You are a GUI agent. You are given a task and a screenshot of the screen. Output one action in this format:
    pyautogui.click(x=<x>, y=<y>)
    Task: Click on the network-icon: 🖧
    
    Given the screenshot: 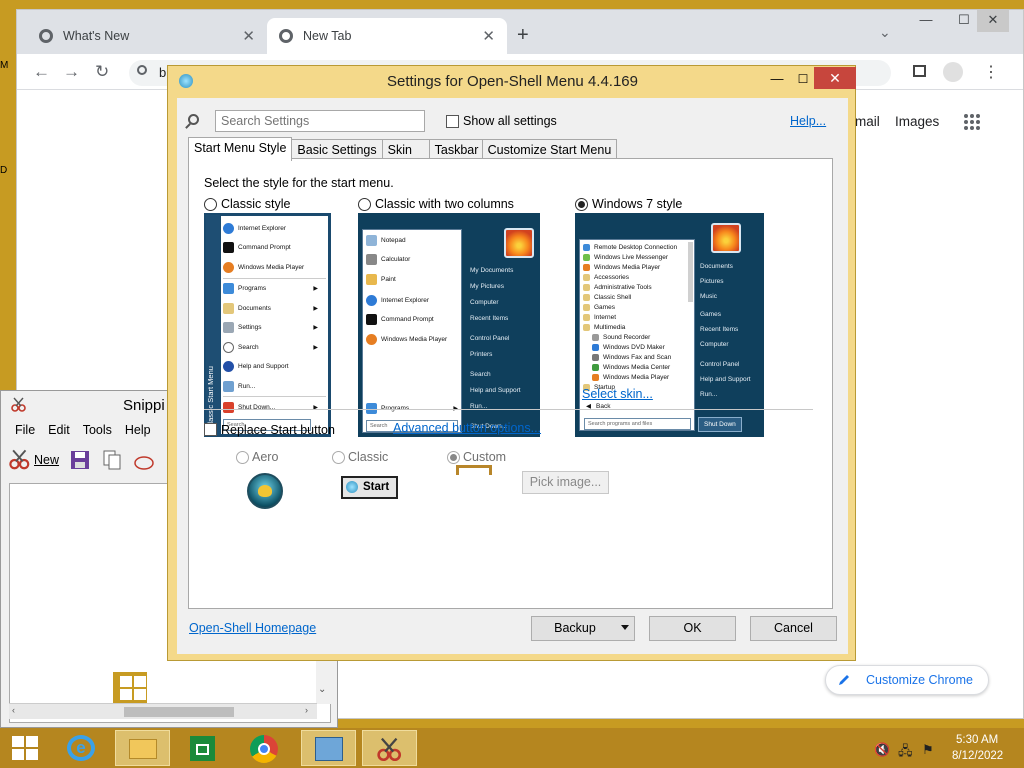 What is the action you would take?
    pyautogui.click(x=905, y=753)
    